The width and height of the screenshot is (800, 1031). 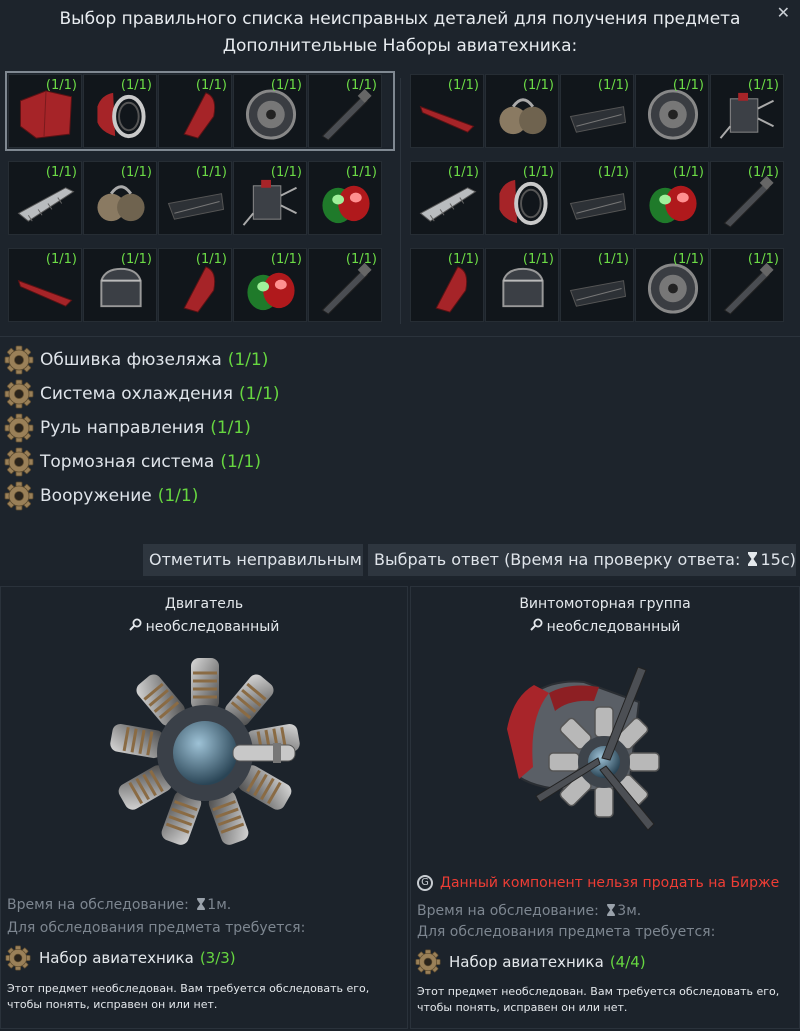 I want to click on divider, so click(x=400, y=201).